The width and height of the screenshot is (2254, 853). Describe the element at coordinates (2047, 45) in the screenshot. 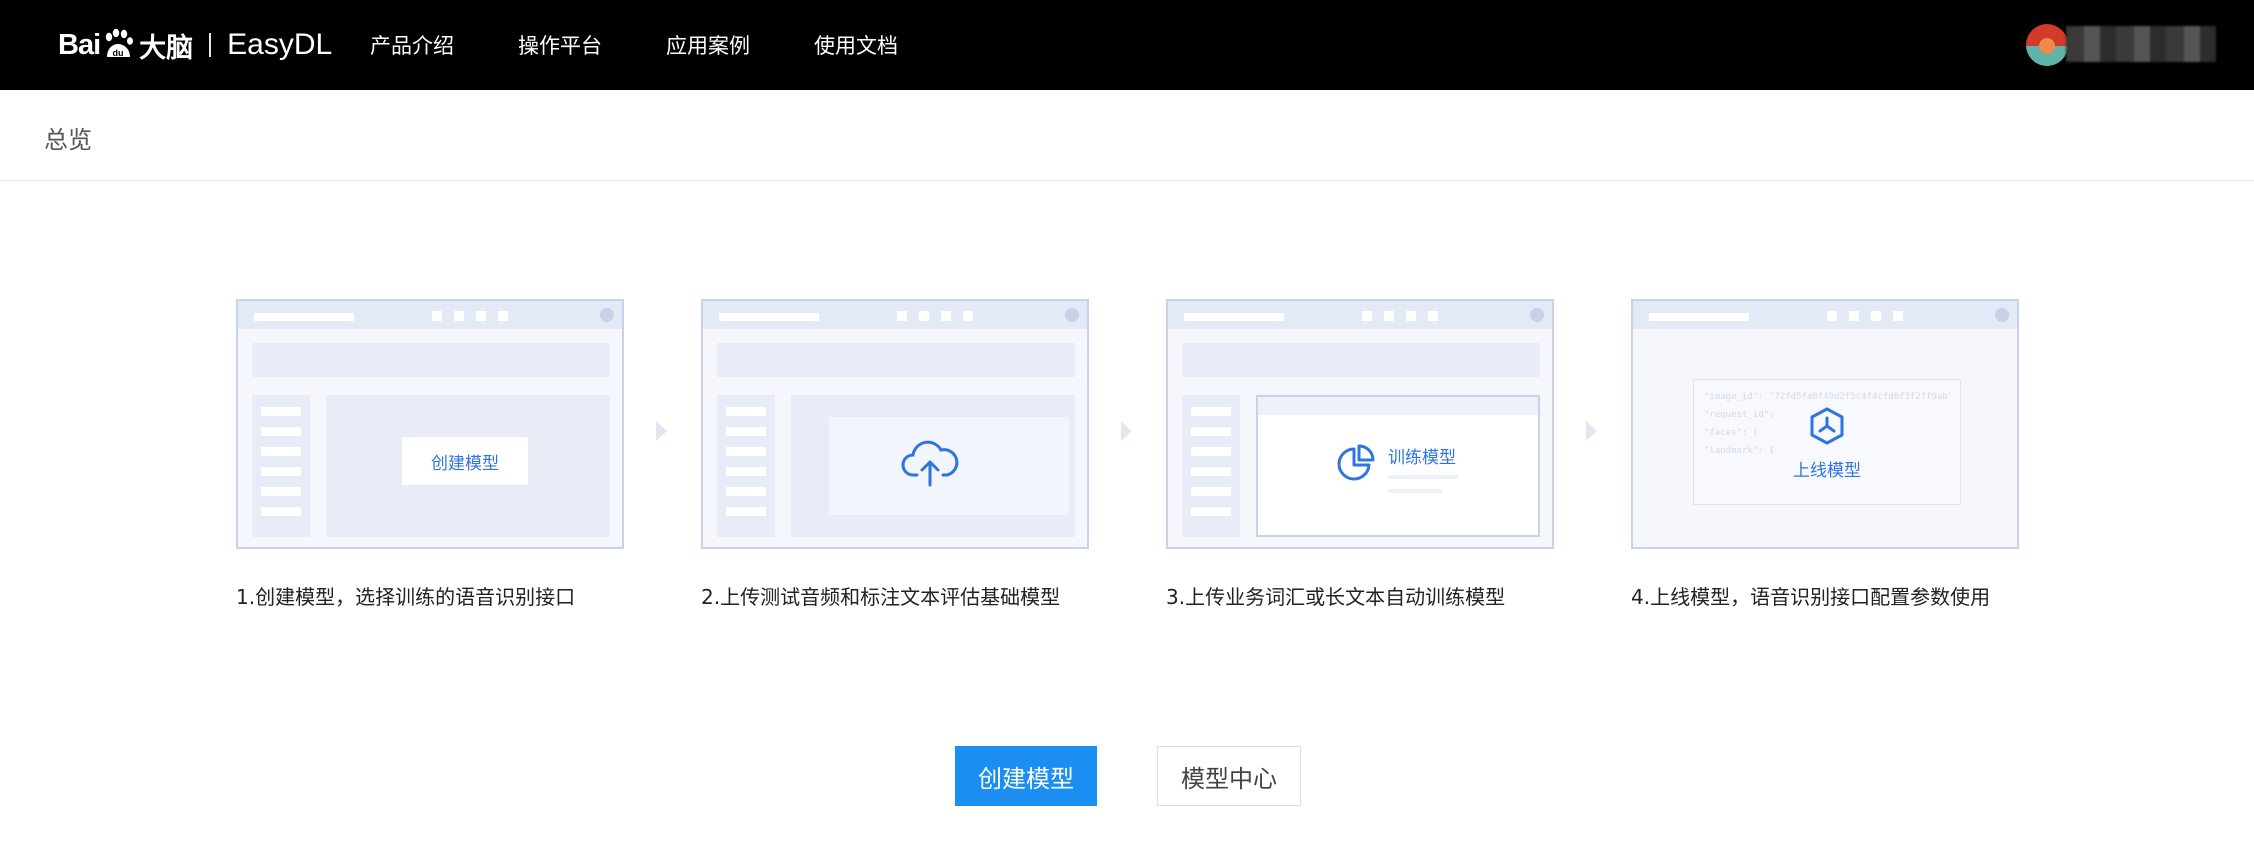

I see `user-avatar` at that location.